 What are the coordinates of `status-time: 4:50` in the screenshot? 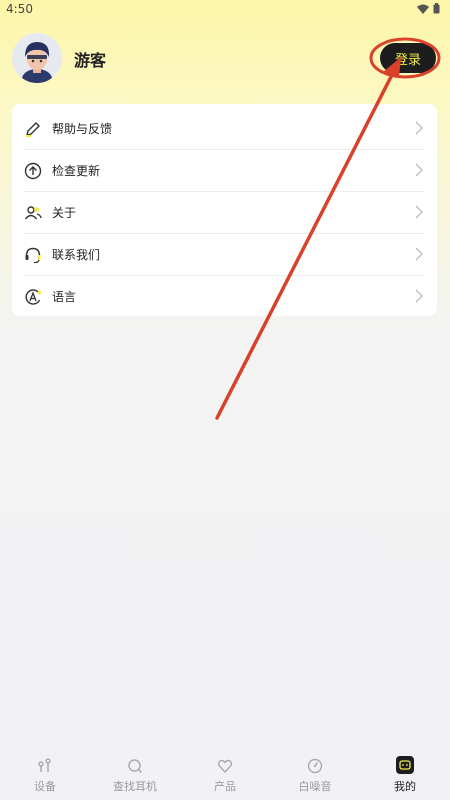 It's located at (19, 9).